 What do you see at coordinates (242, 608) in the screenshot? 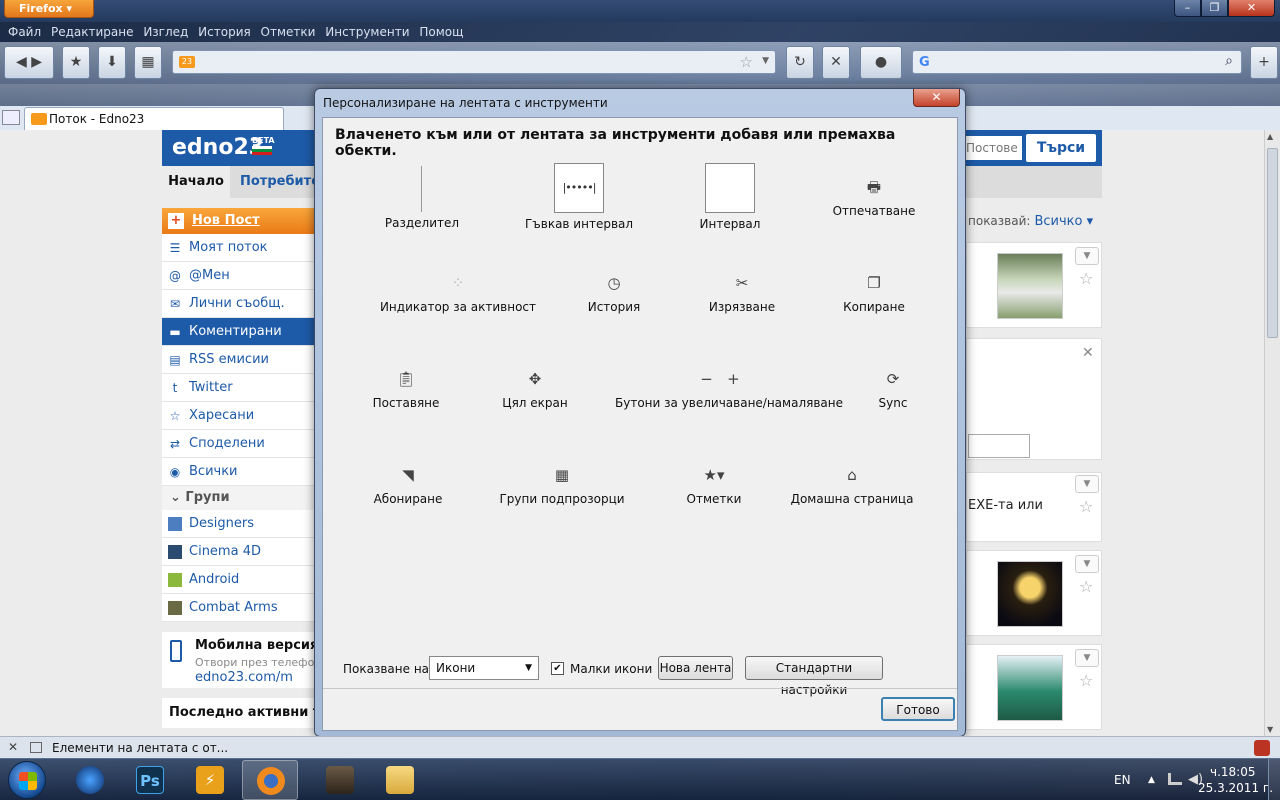
I see `group-item: Combat Arms` at bounding box center [242, 608].